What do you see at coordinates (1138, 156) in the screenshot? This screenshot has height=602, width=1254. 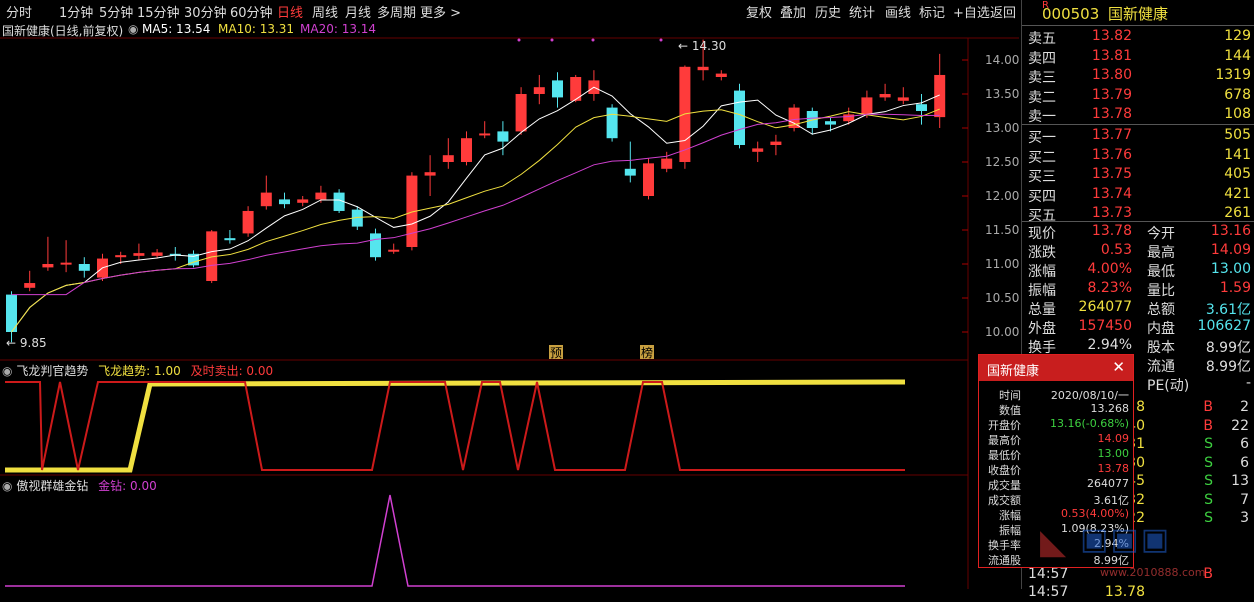 I see `bid-row: 买二 13.76 141` at bounding box center [1138, 156].